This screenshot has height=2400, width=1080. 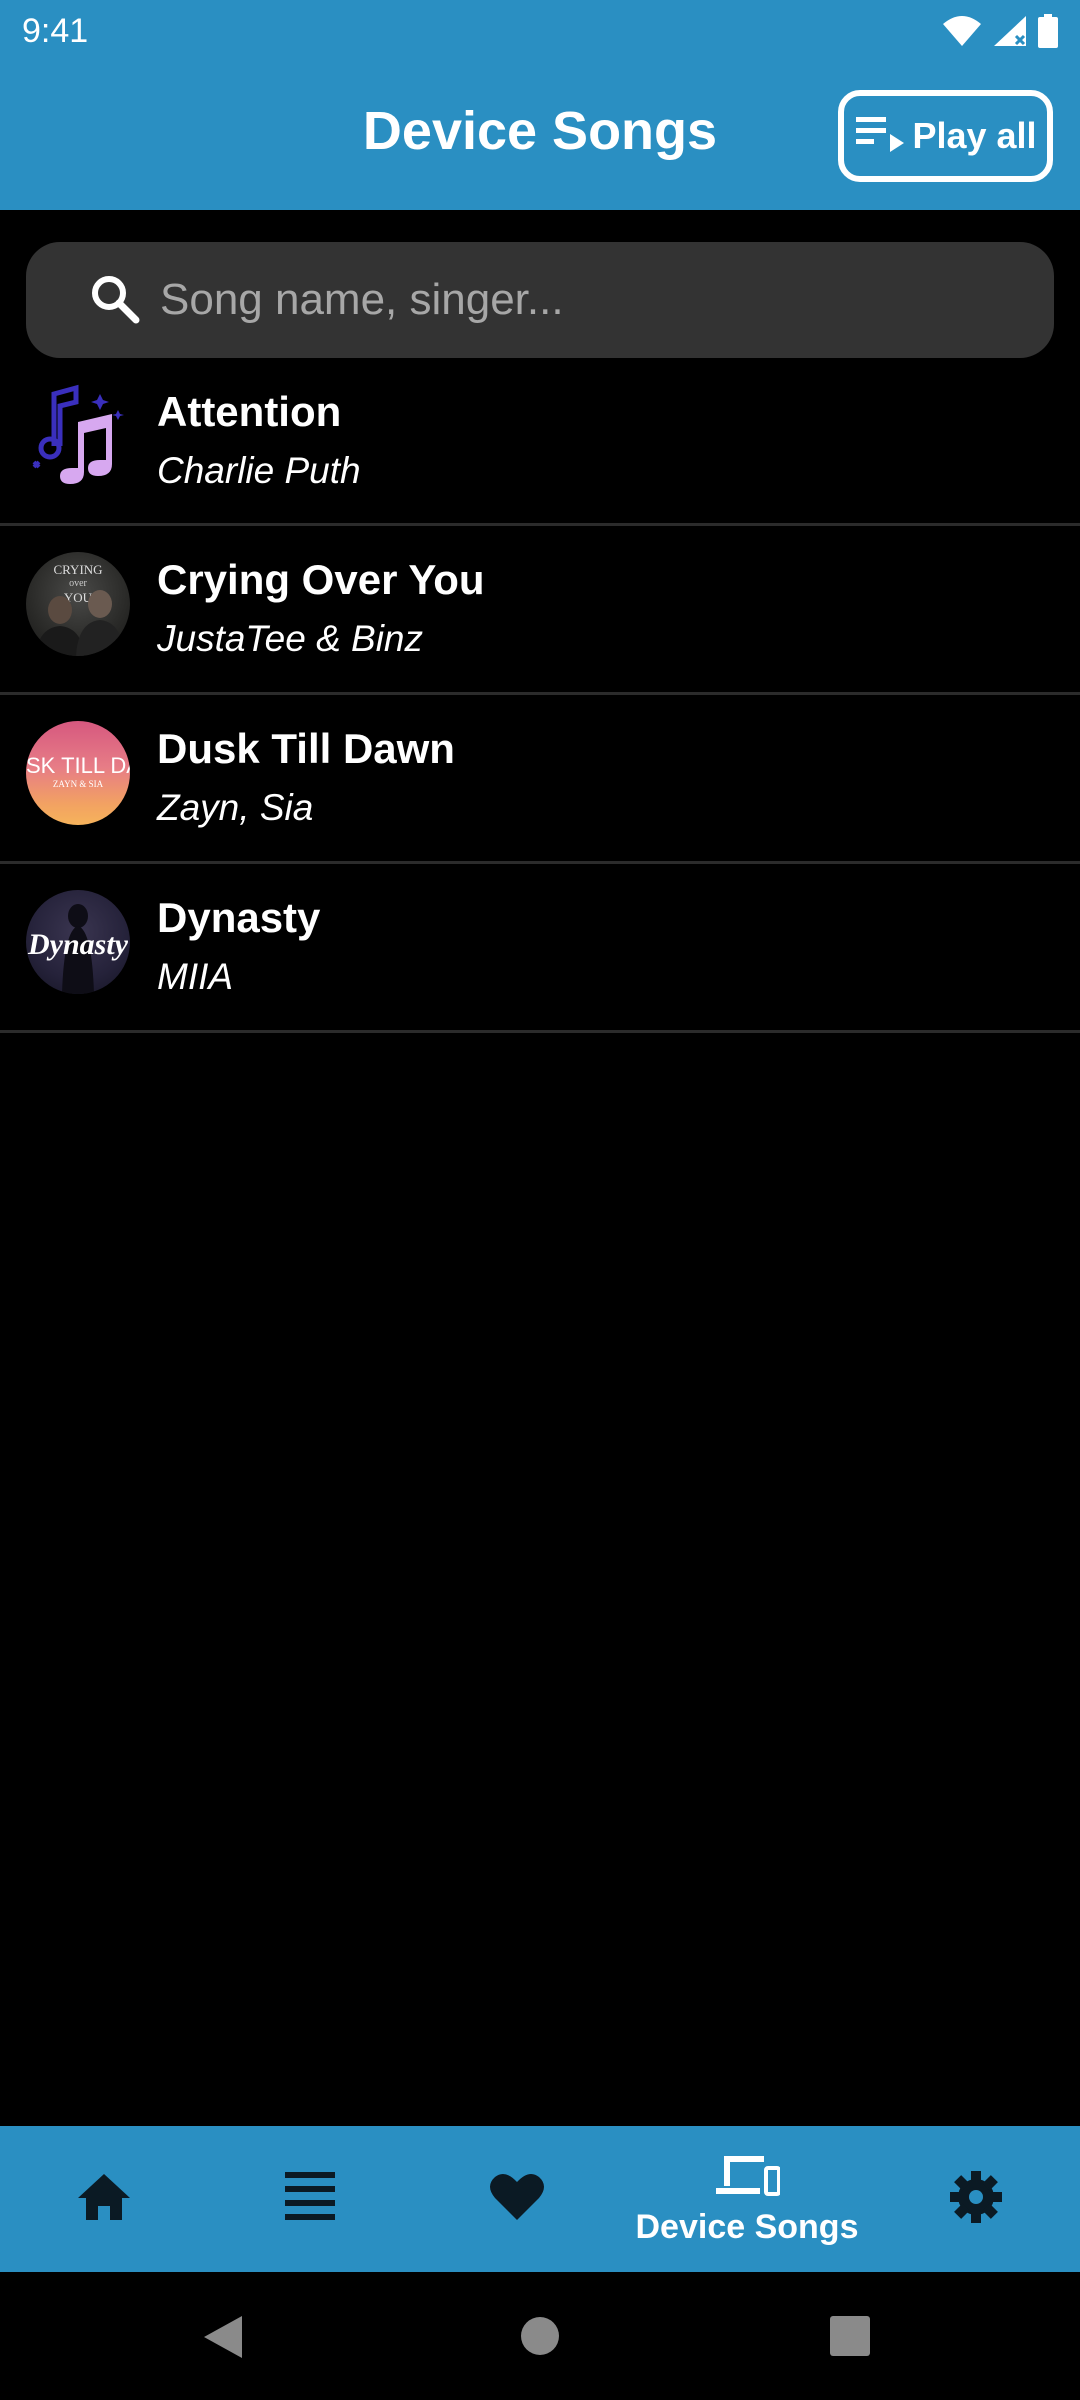 I want to click on nav-device-songs: Device Songs, so click(x=747, y=2199).